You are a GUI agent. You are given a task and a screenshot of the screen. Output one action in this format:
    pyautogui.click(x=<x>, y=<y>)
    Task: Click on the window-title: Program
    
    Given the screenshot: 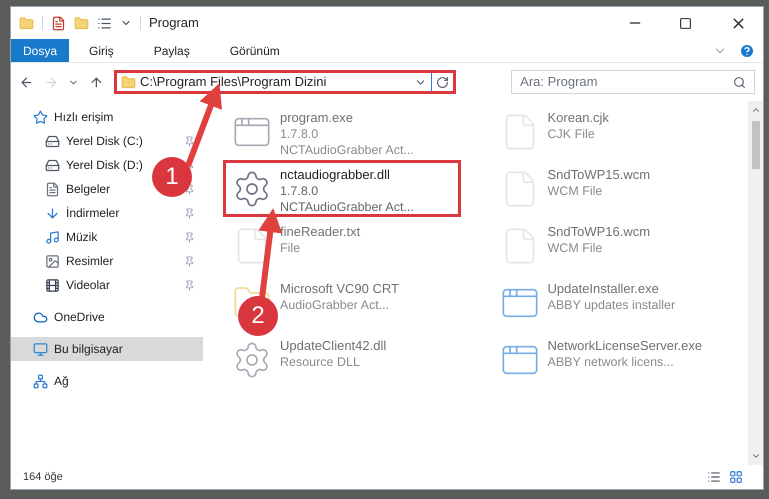 What is the action you would take?
    pyautogui.click(x=174, y=23)
    